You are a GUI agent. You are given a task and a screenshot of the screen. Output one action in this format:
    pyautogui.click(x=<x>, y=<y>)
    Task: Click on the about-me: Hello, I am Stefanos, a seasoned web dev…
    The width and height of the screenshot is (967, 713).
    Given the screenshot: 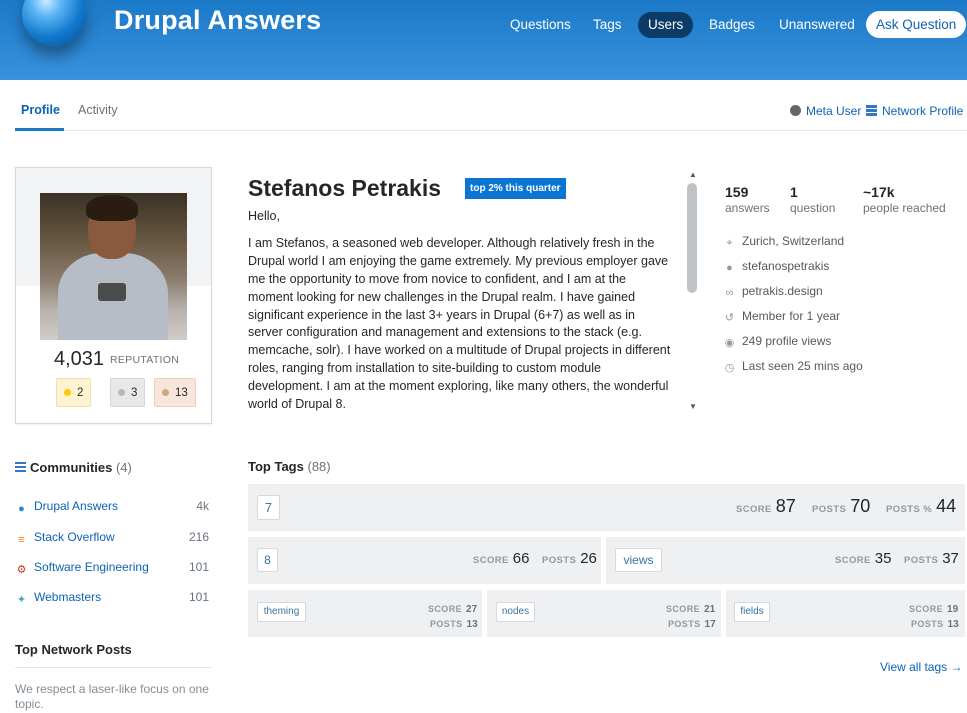 What is the action you would take?
    pyautogui.click(x=460, y=311)
    